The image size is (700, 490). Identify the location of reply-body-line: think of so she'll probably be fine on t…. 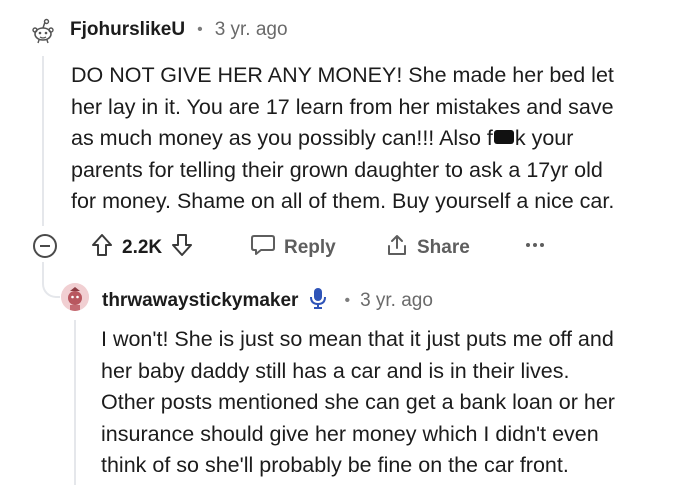
(335, 465).